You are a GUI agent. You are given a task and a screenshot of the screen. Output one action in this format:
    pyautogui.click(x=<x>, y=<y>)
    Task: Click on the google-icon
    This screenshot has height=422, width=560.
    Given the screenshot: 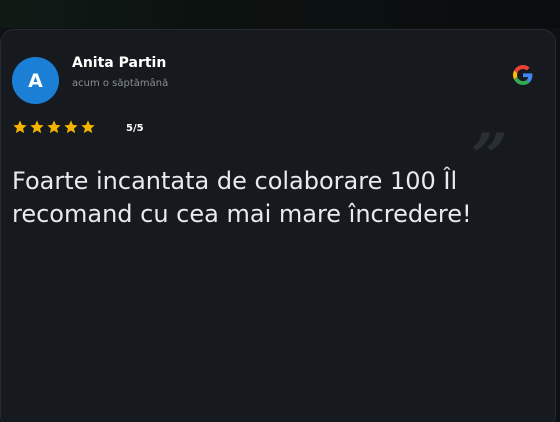 What is the action you would take?
    pyautogui.click(x=523, y=75)
    